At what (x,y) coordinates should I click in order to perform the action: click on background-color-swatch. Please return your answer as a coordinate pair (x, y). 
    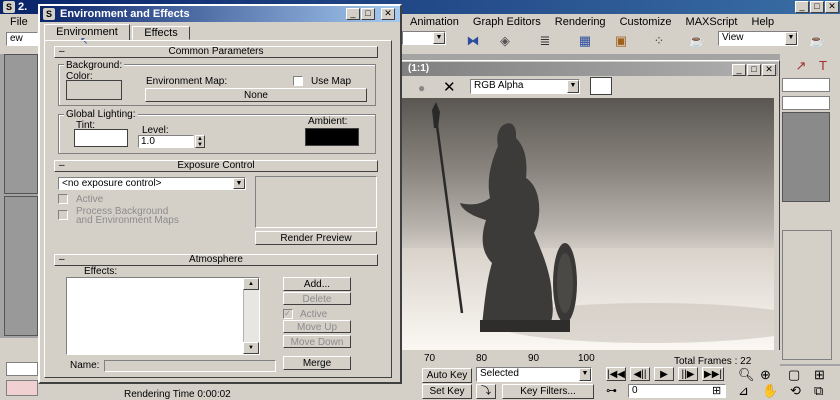
    Looking at the image, I should click on (94, 90).